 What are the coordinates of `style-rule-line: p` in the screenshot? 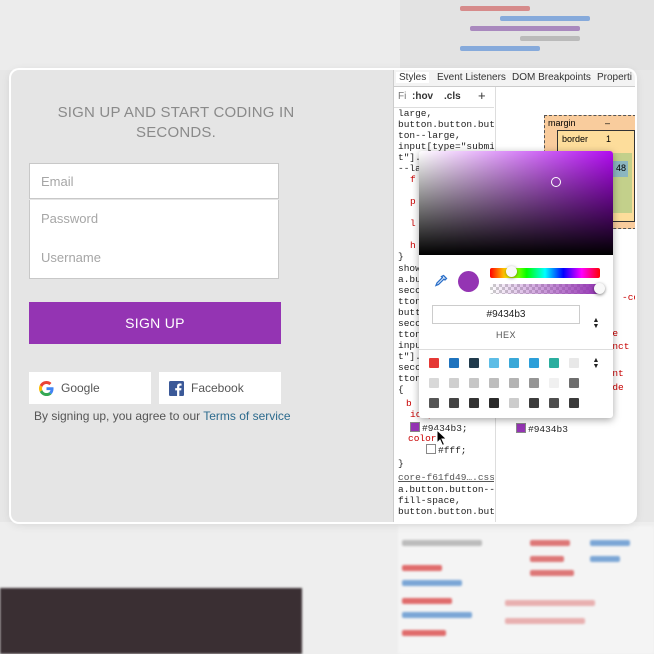 It's located at (413, 201).